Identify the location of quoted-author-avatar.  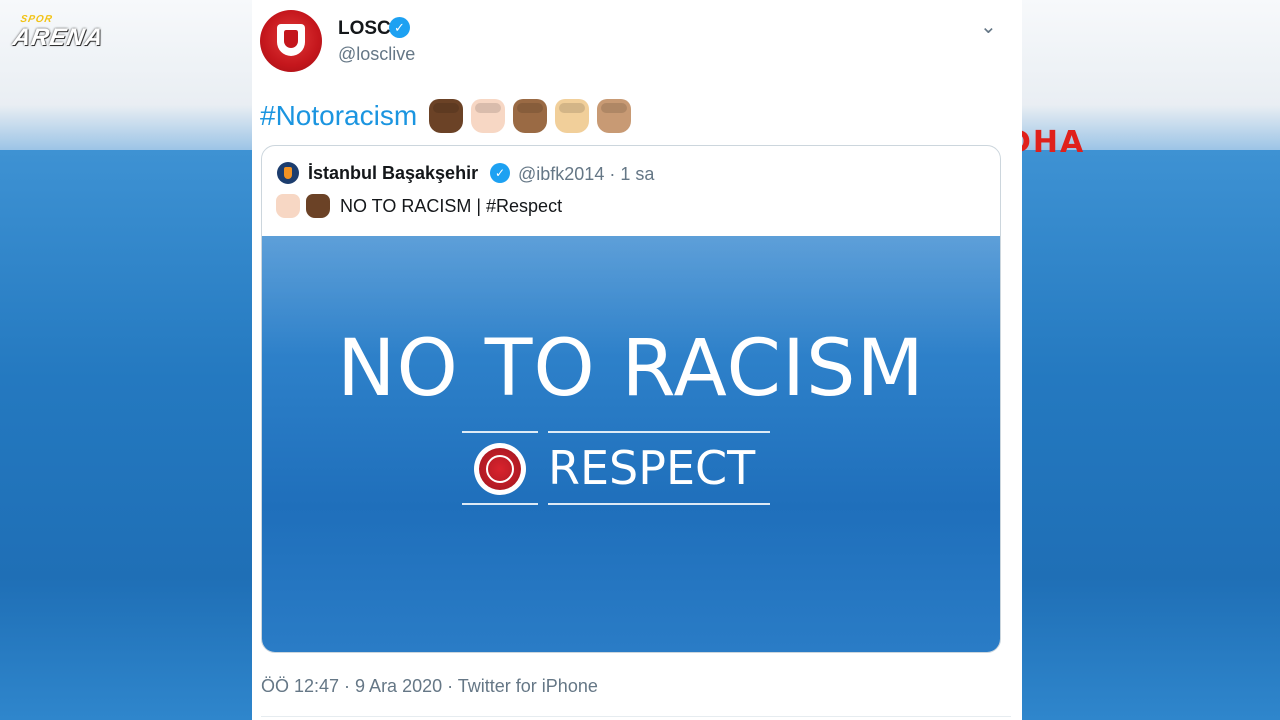
(288, 173).